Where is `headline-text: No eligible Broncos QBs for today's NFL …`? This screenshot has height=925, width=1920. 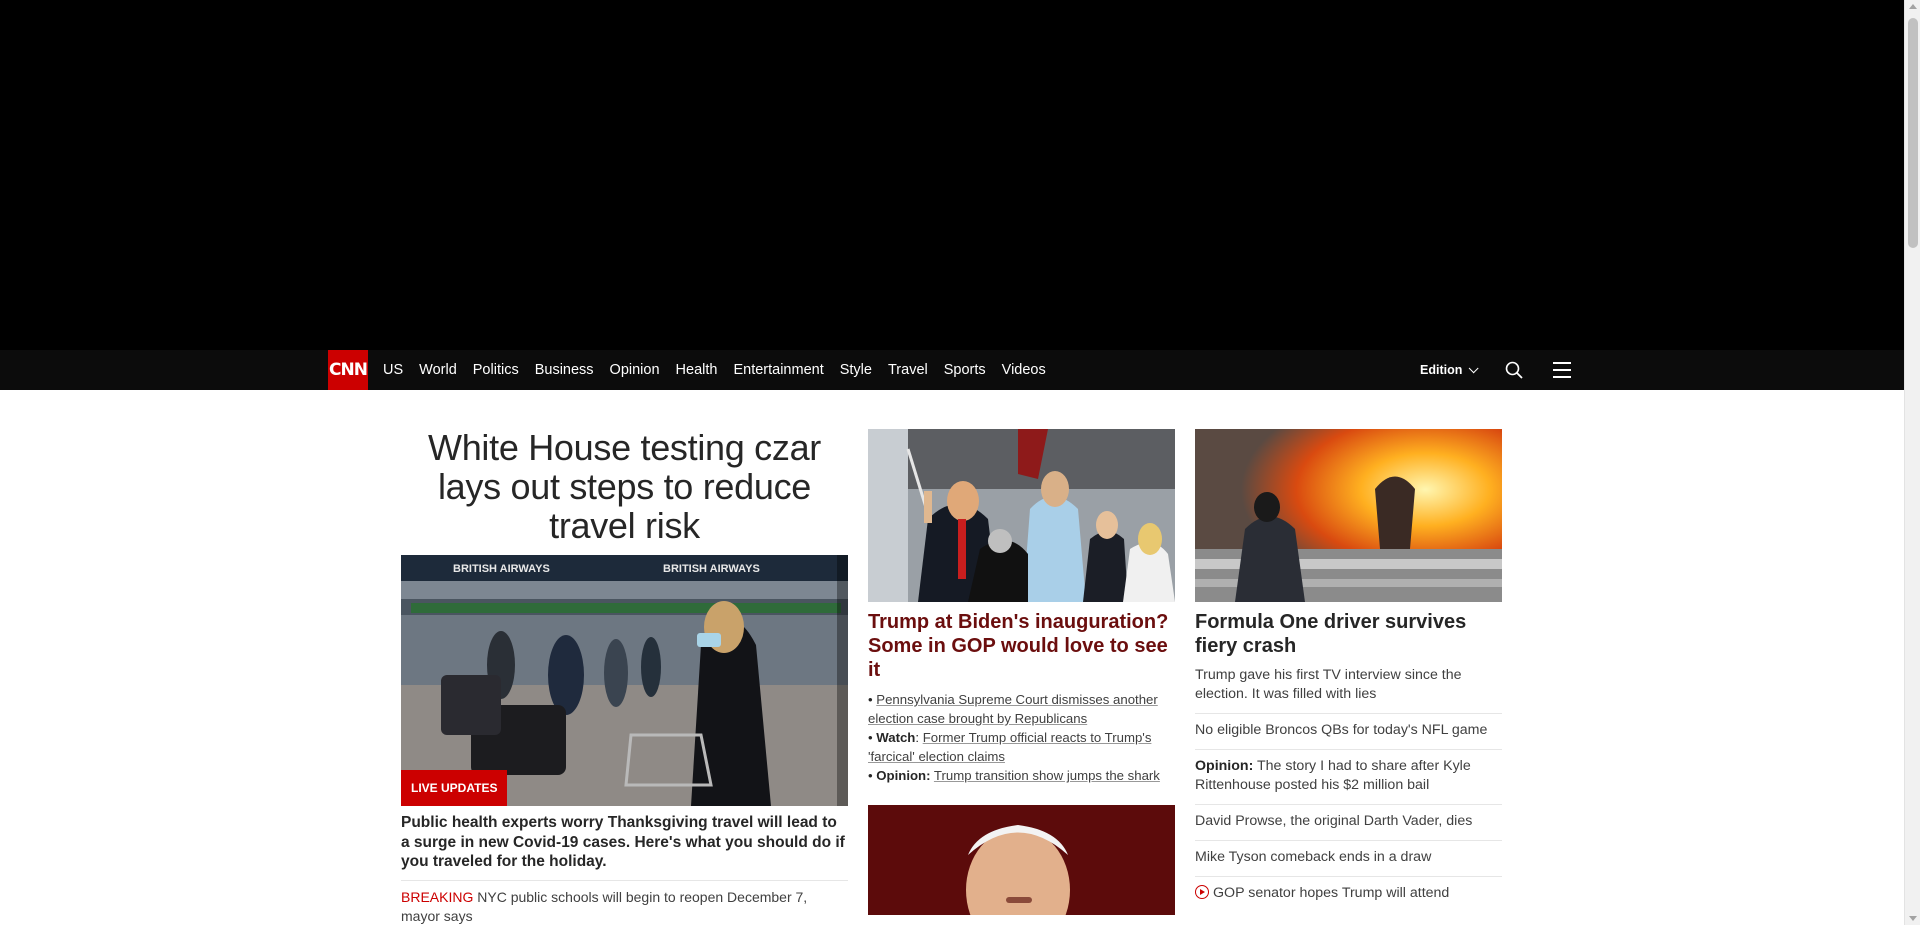
headline-text: No eligible Broncos QBs for today's NFL … is located at coordinates (1341, 730).